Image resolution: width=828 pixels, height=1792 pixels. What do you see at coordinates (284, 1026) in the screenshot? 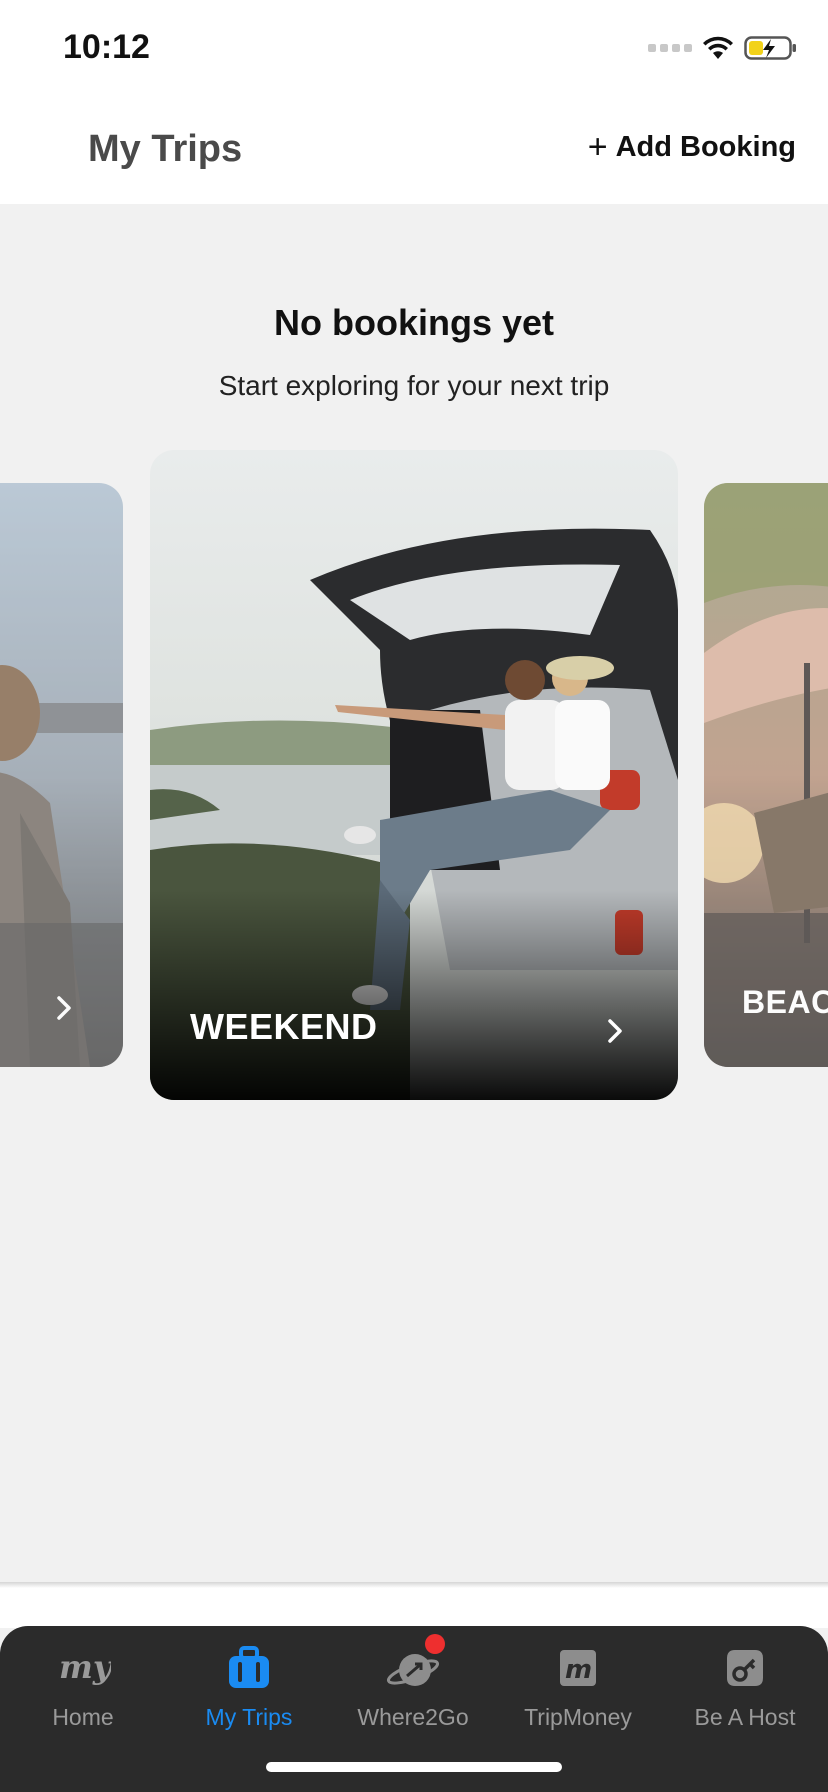
I see `weekend-card-label: WEEKEND` at bounding box center [284, 1026].